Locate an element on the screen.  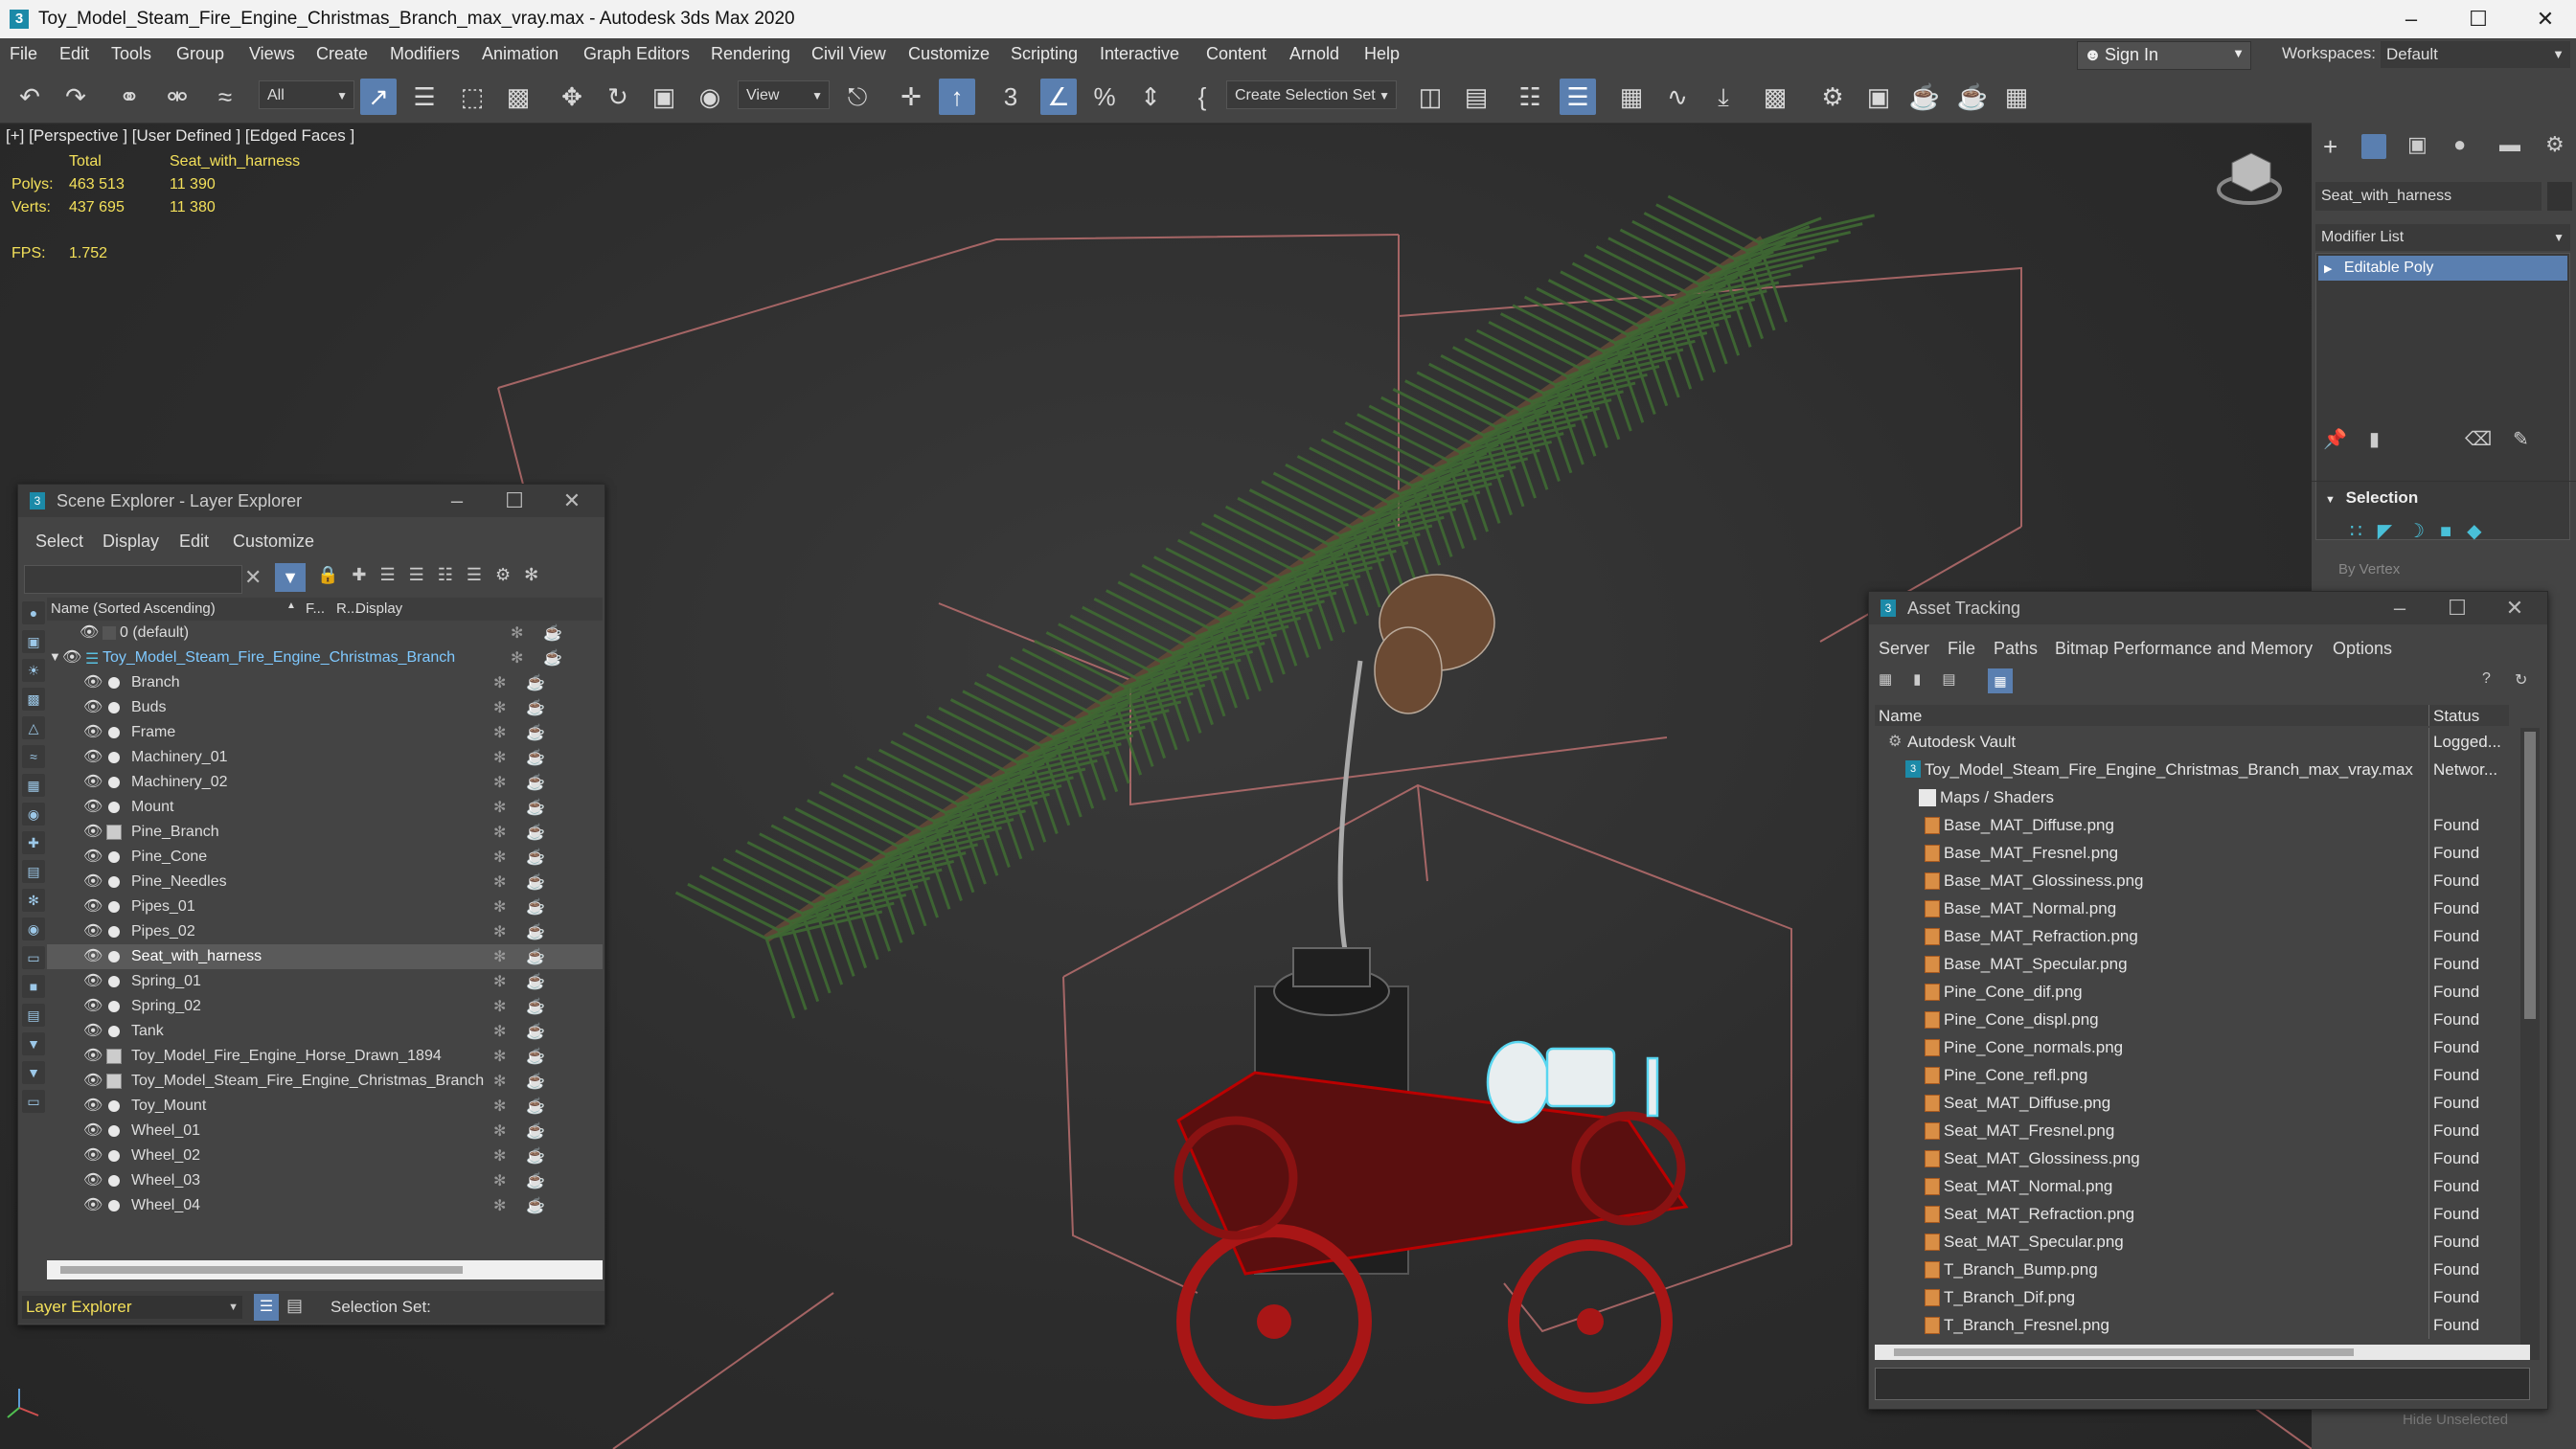
modify-tab-icon is located at coordinates (2373, 146).